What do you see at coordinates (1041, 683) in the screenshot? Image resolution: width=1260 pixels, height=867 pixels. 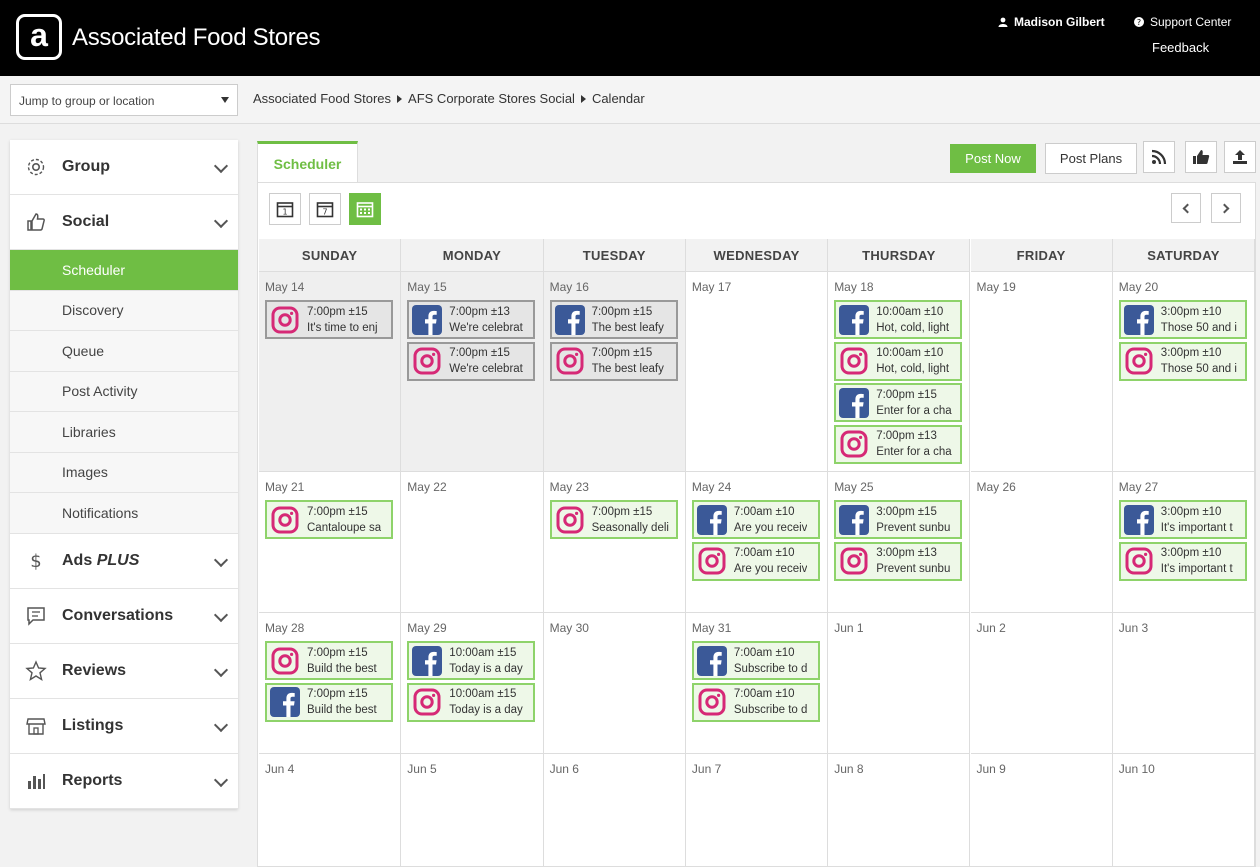 I see `calendar-day-cell: Jun 2` at bounding box center [1041, 683].